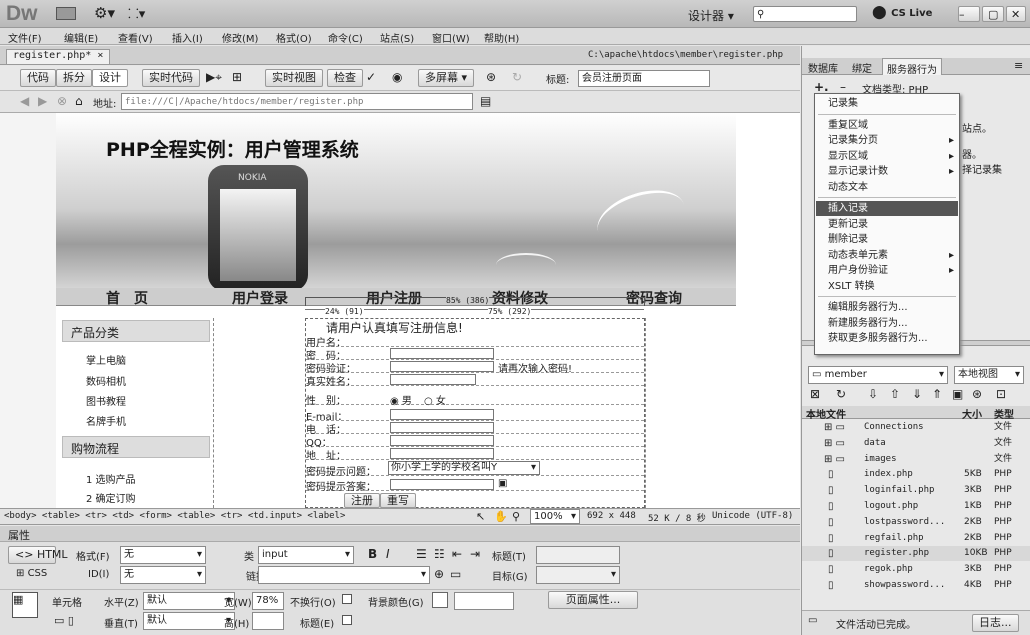 This screenshot has width=1030, height=635. I want to click on email-input, so click(442, 414).